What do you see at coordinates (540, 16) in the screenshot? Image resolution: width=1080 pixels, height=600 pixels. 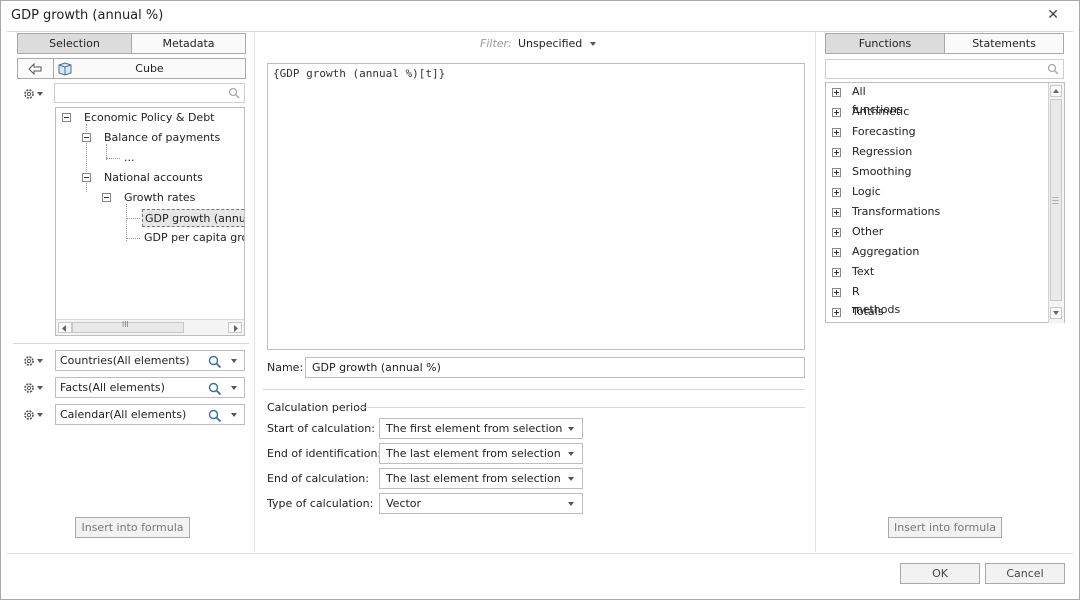 I see `title-bar: GDP growth (annual %) ✕` at bounding box center [540, 16].